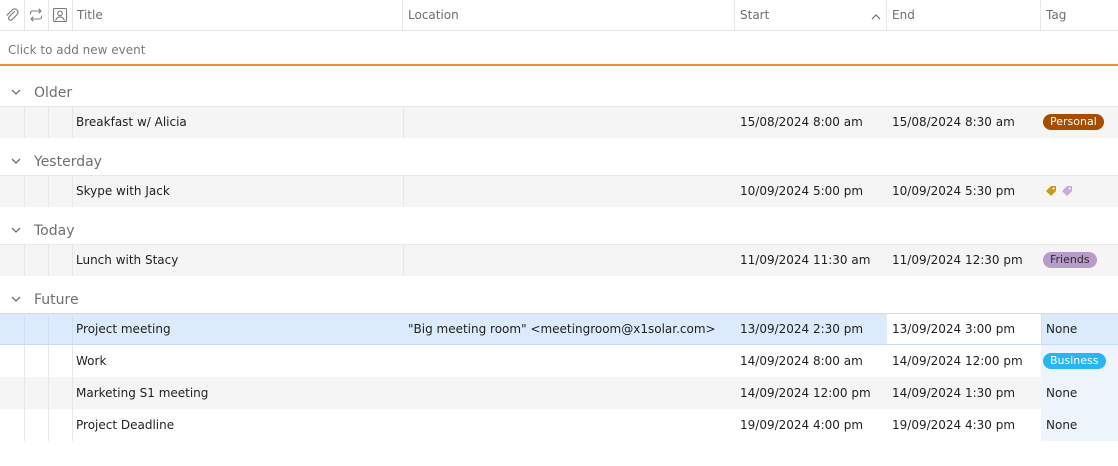  What do you see at coordinates (127, 260) in the screenshot?
I see `event-title: Lunch with Stacy` at bounding box center [127, 260].